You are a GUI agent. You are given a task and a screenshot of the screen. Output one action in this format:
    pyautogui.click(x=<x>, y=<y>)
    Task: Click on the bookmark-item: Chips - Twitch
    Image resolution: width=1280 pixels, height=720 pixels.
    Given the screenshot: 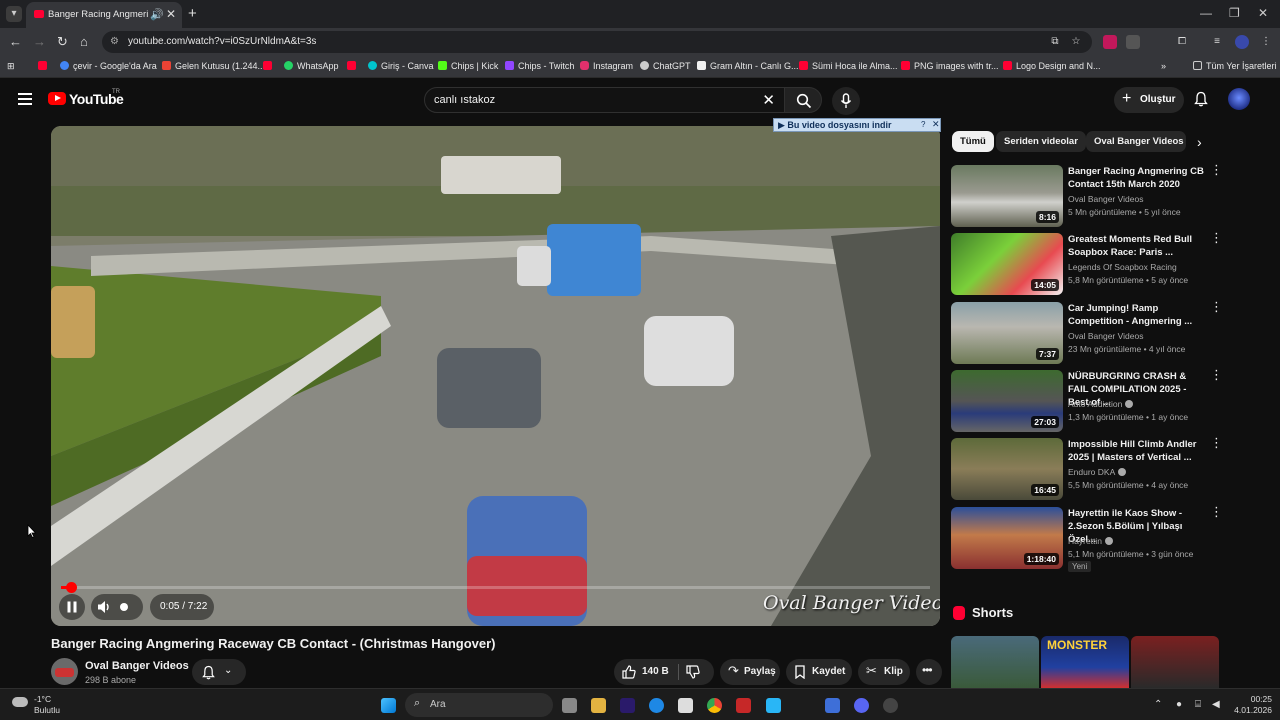 What is the action you would take?
    pyautogui.click(x=539, y=66)
    